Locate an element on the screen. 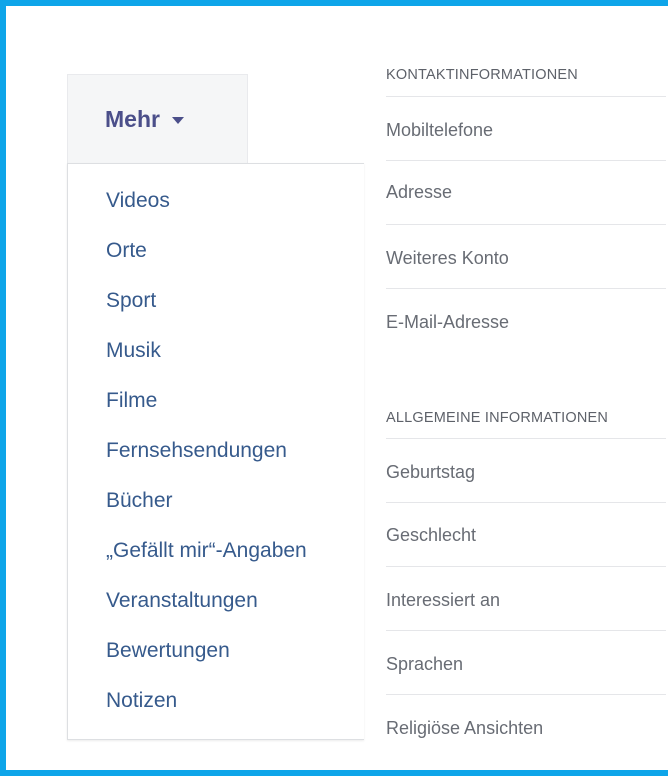  menu-item-filme: Filme is located at coordinates (131, 401).